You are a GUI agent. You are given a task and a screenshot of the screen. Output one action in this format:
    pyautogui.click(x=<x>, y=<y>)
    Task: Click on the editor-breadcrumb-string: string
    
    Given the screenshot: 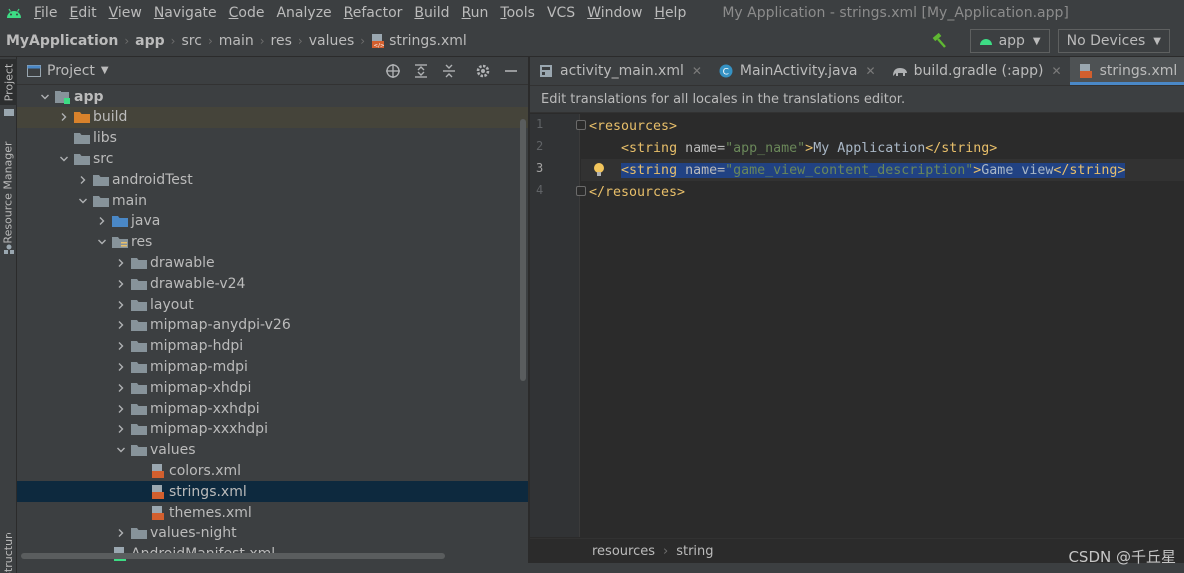 What is the action you would take?
    pyautogui.click(x=694, y=551)
    